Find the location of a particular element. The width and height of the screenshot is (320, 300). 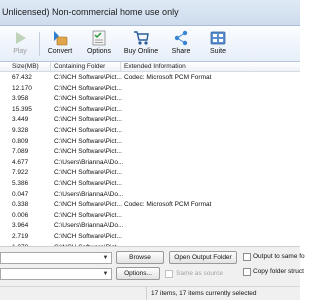

convert-label: Convert is located at coordinates (60, 51).